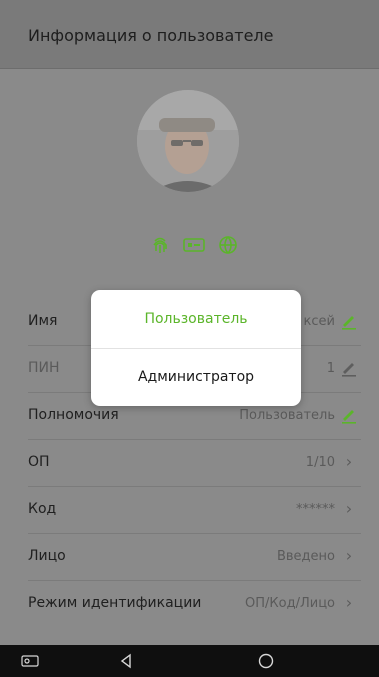  Describe the element at coordinates (196, 319) in the screenshot. I see `role-option-user: Пользователь` at that location.